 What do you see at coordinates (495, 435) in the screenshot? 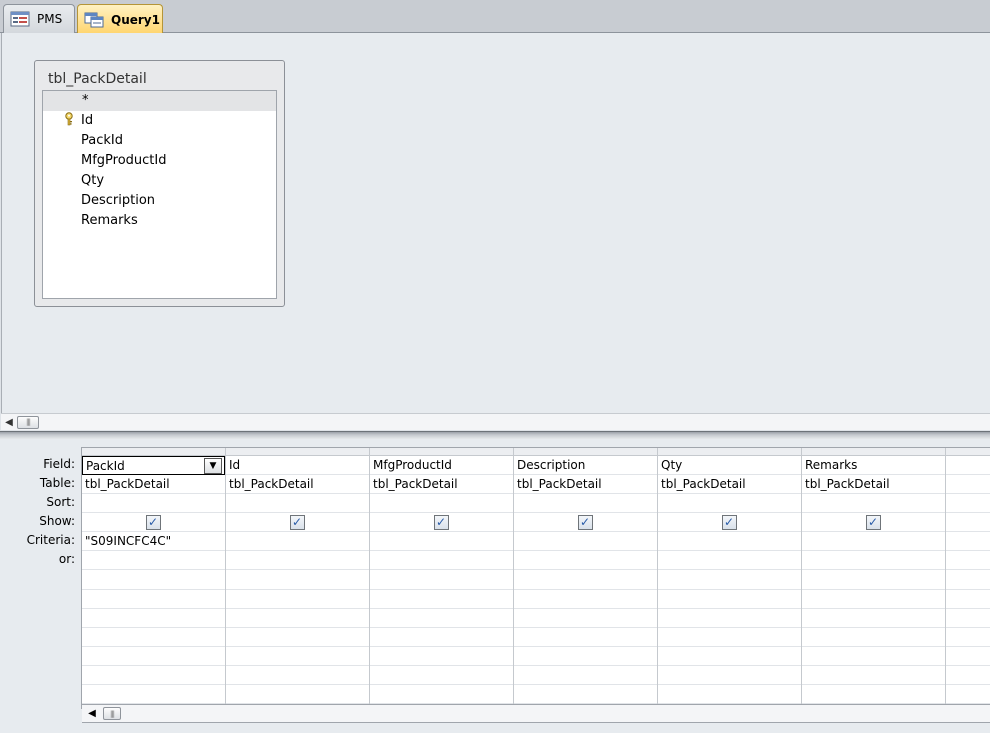
I see `pane-splitter` at bounding box center [495, 435].